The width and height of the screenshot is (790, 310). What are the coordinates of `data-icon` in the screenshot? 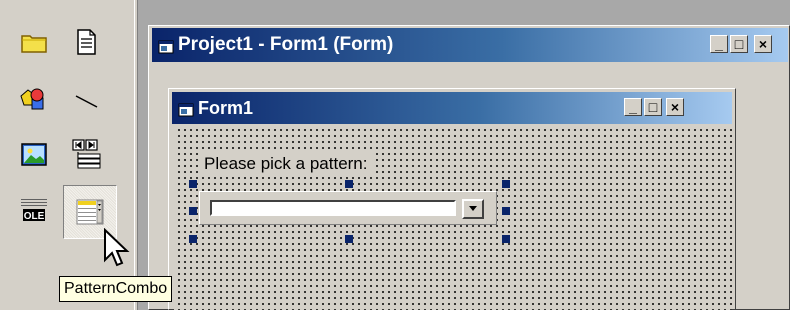 It's located at (86, 154).